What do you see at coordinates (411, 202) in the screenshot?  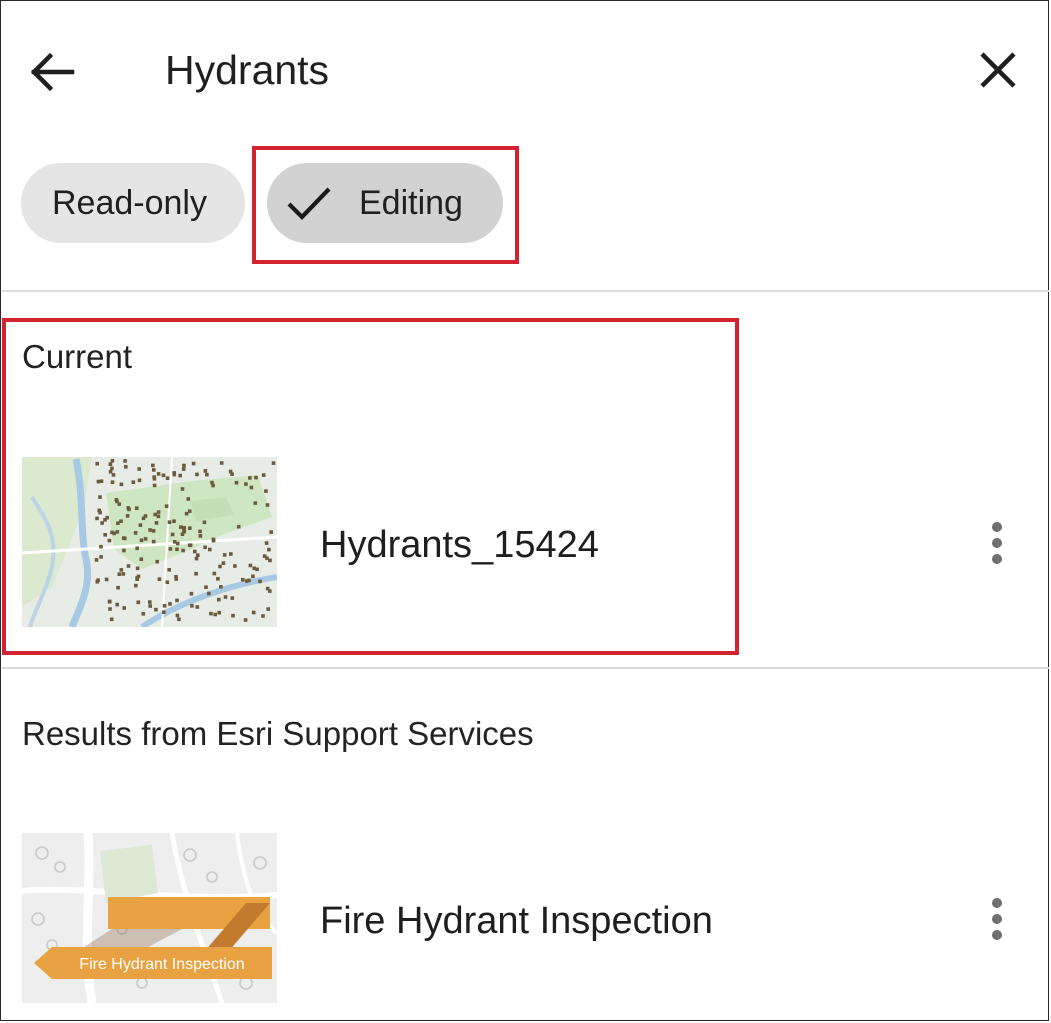 I see `editing-chip-label: Editing` at bounding box center [411, 202].